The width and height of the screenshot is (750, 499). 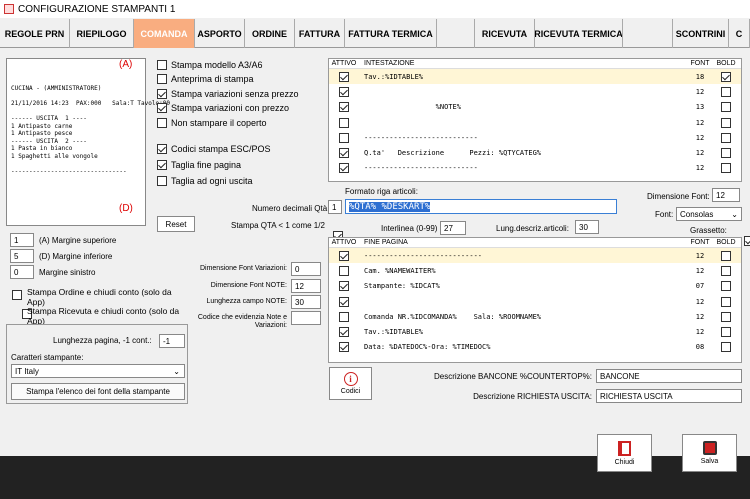 What do you see at coordinates (164, 33) in the screenshot?
I see `tab-comanda: COMANDA` at bounding box center [164, 33].